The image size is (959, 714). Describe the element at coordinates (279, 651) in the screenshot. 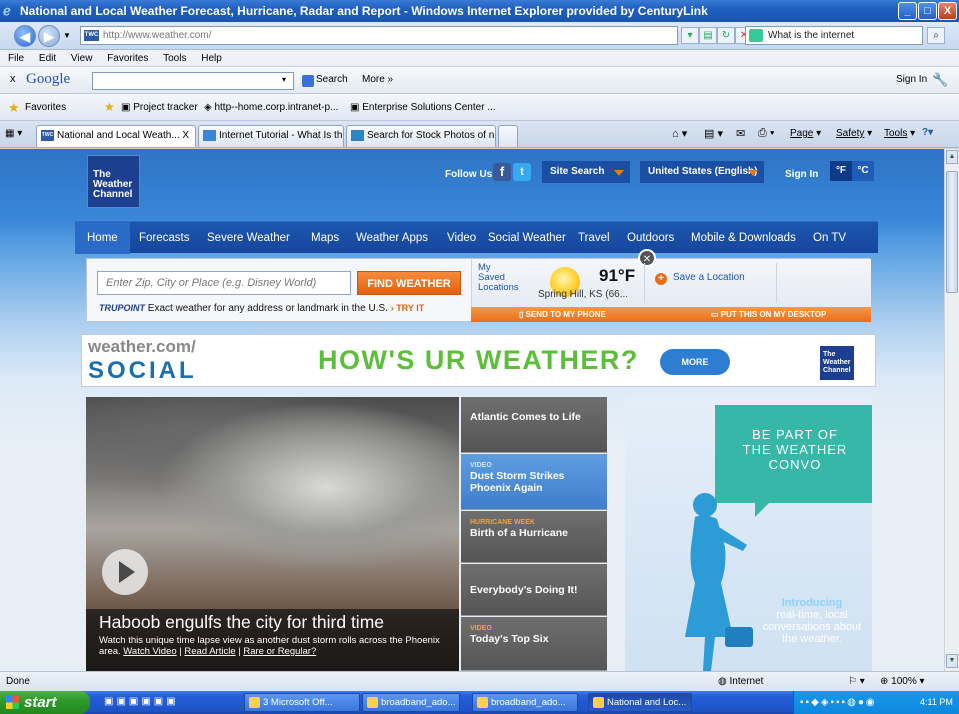

I see `rare-or-regular-link: Rare or Regular?` at that location.